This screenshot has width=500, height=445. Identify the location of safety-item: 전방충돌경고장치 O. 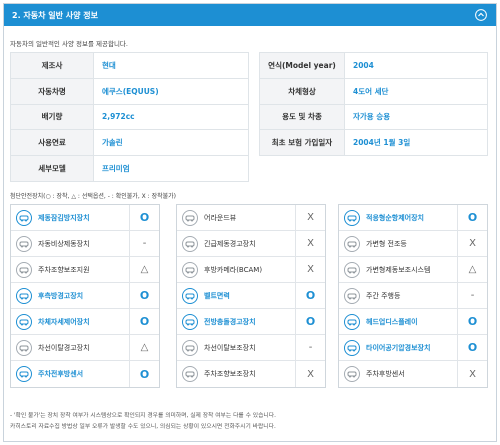
(251, 322).